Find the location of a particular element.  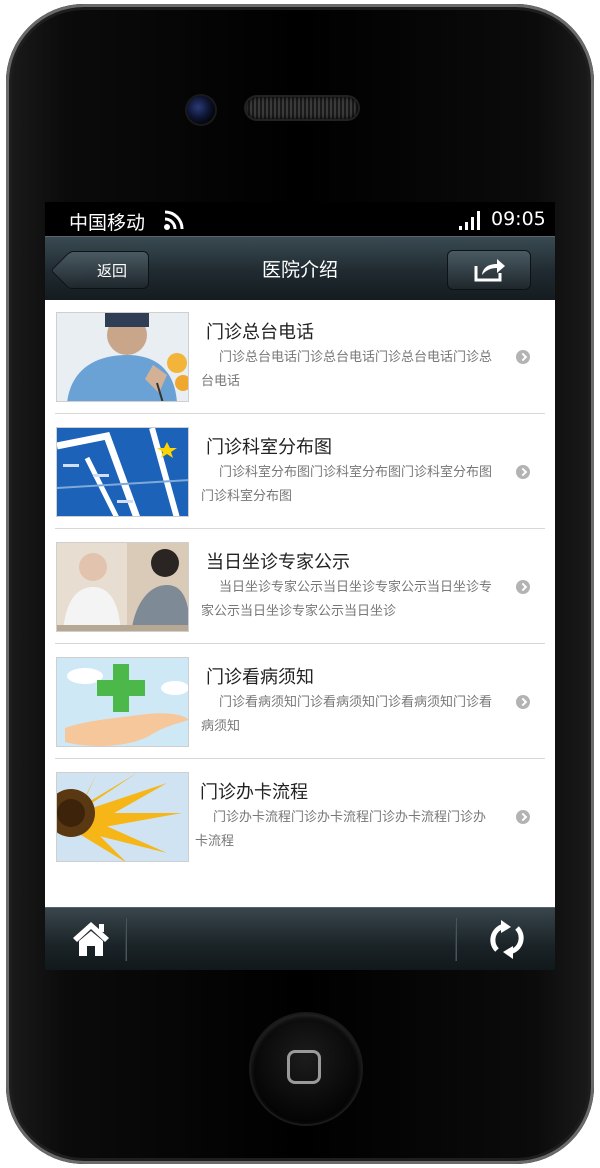

page-title: 医院介绍 is located at coordinates (299, 270).